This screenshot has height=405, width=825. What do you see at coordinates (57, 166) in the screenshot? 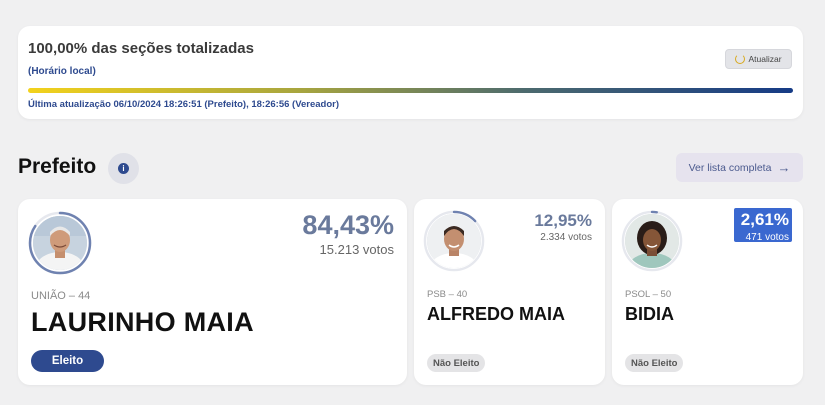
I see `section-title: Prefeito` at bounding box center [57, 166].